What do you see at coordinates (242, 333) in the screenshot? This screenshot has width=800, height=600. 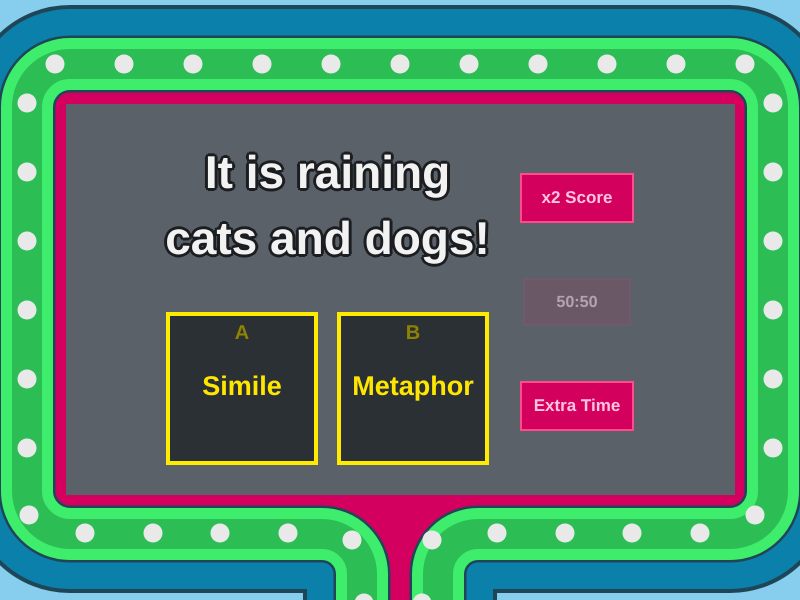 I see `option-letter: A` at bounding box center [242, 333].